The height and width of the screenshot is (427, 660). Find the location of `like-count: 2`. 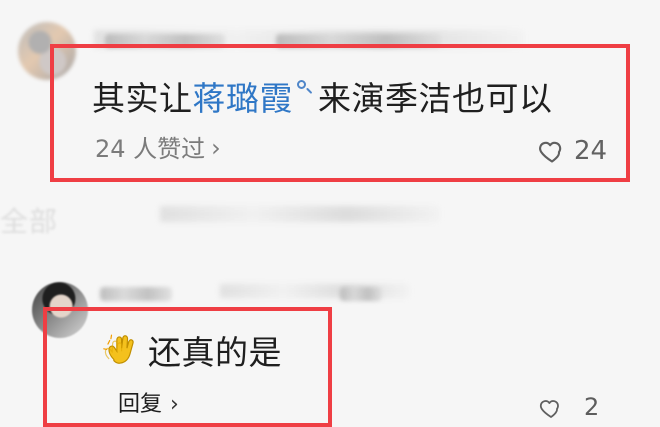

like-count: 2 is located at coordinates (592, 407).